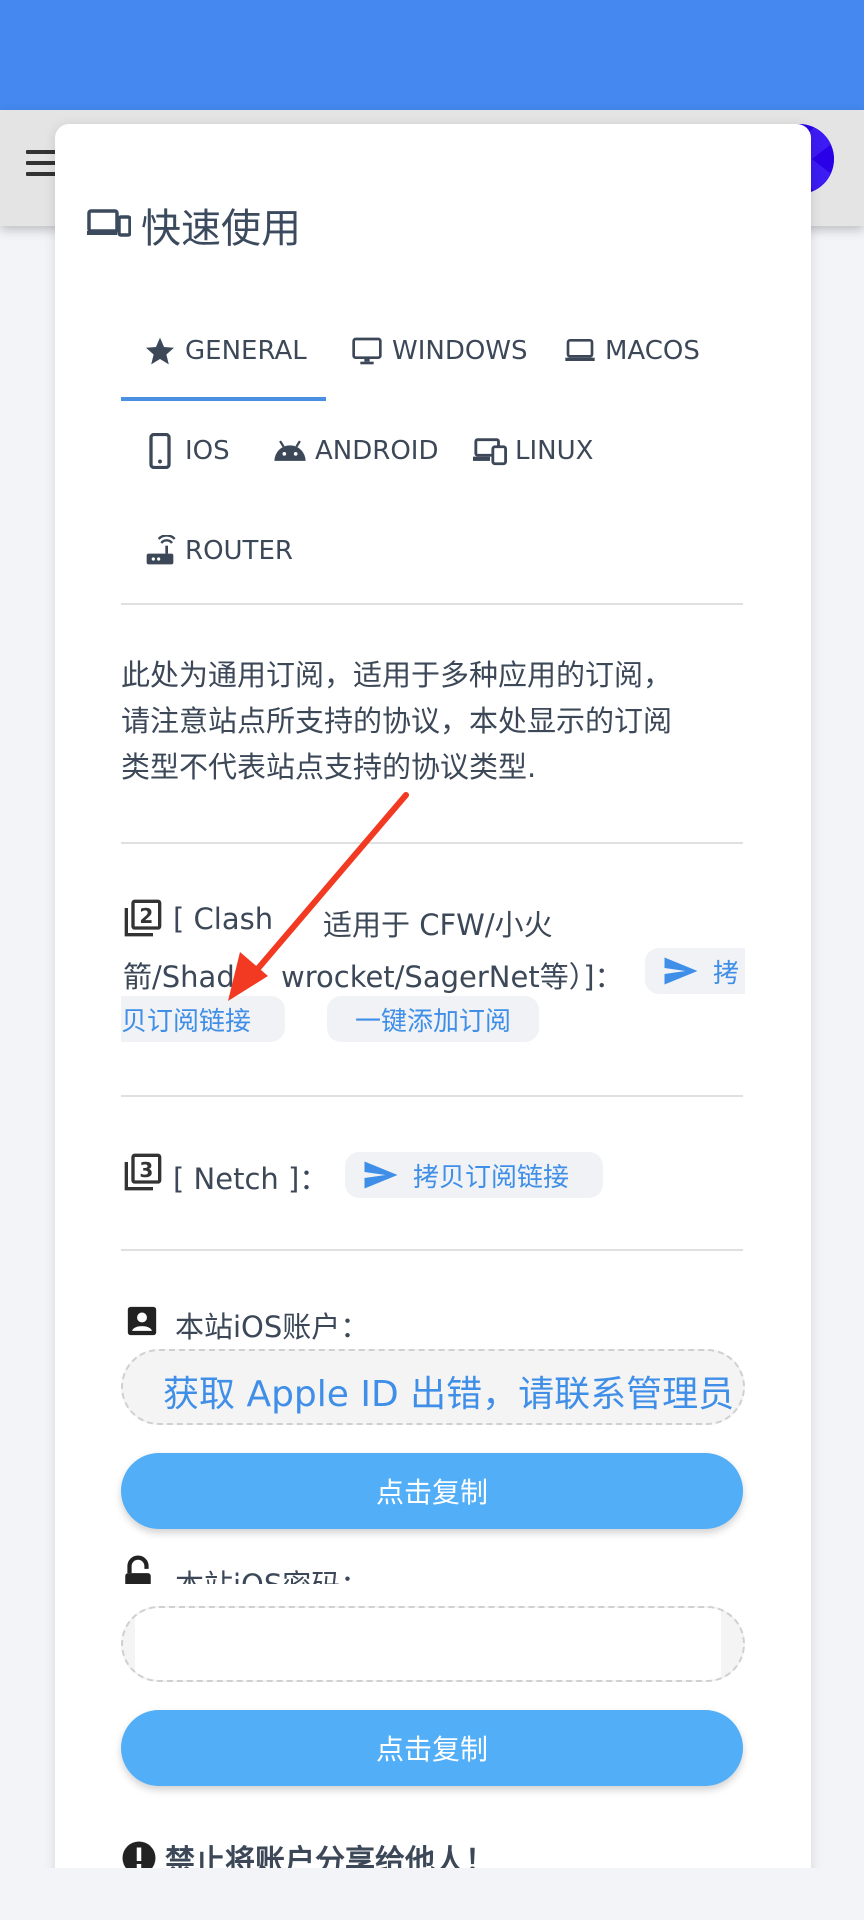  Describe the element at coordinates (428, 1644) in the screenshot. I see `password-field-mask` at that location.